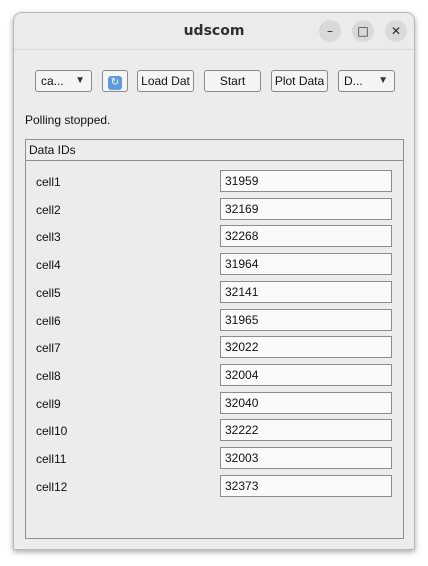 This screenshot has width=428, height=566. What do you see at coordinates (48, 348) in the screenshot?
I see `data-id-label: cell7` at bounding box center [48, 348].